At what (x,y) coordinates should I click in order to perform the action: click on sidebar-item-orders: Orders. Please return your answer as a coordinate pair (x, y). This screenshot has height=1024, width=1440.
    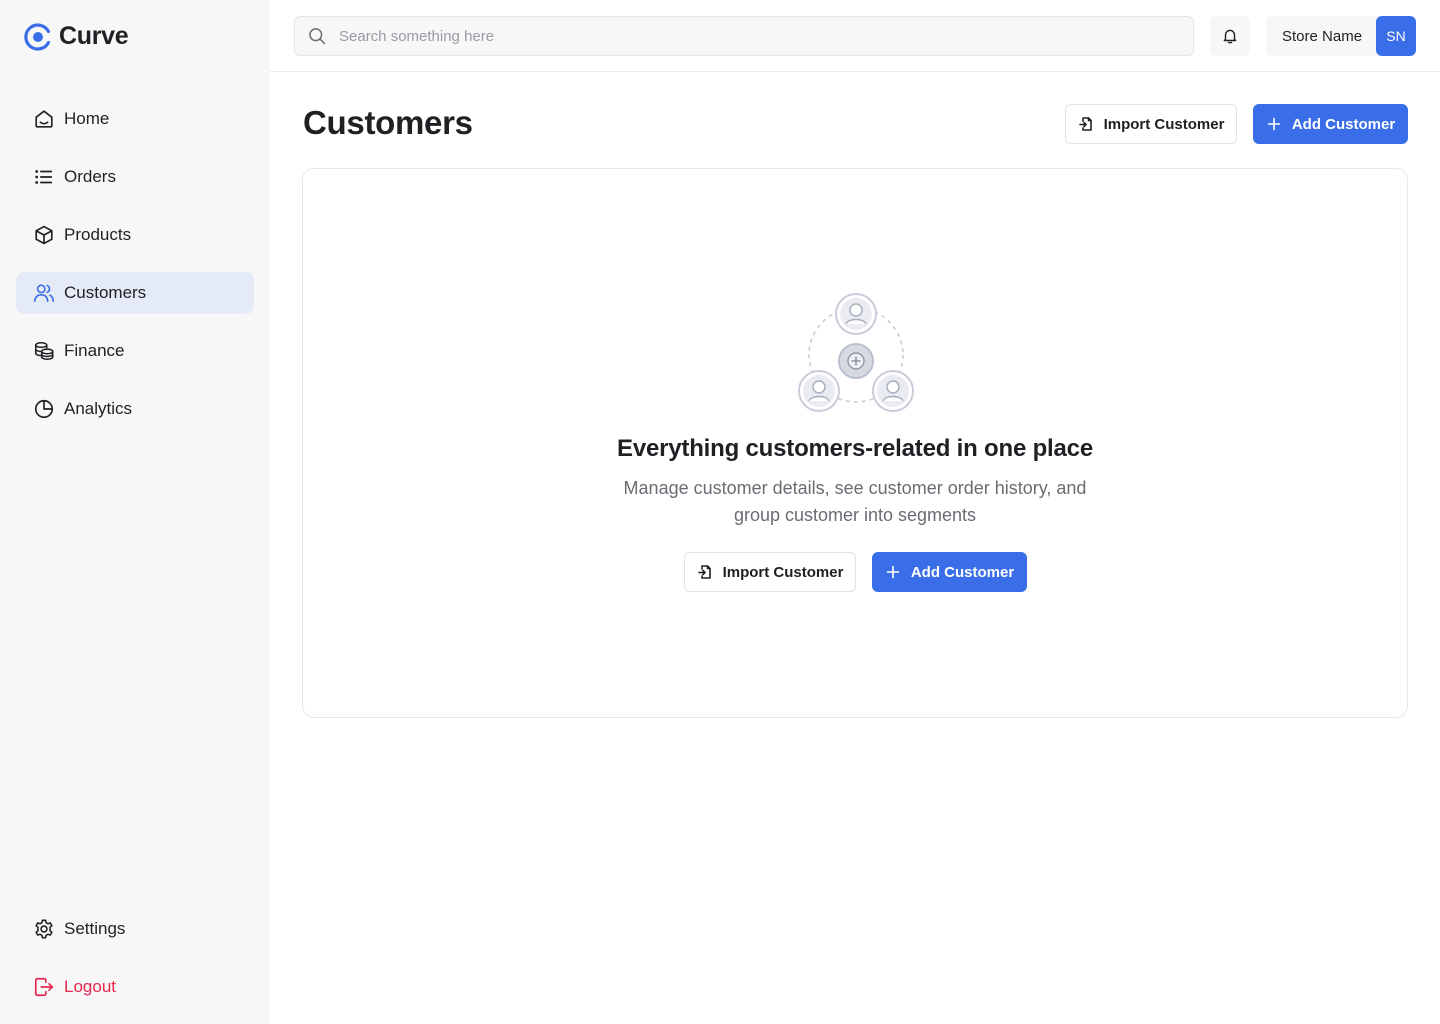
    Looking at the image, I should click on (135, 177).